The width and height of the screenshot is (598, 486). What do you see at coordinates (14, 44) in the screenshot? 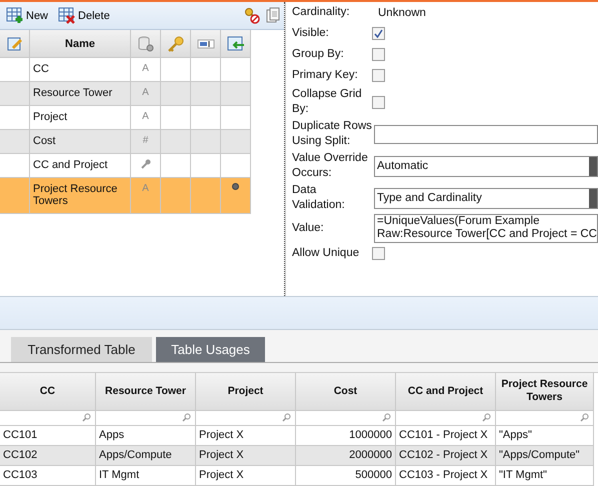
I see `edit-icon` at bounding box center [14, 44].